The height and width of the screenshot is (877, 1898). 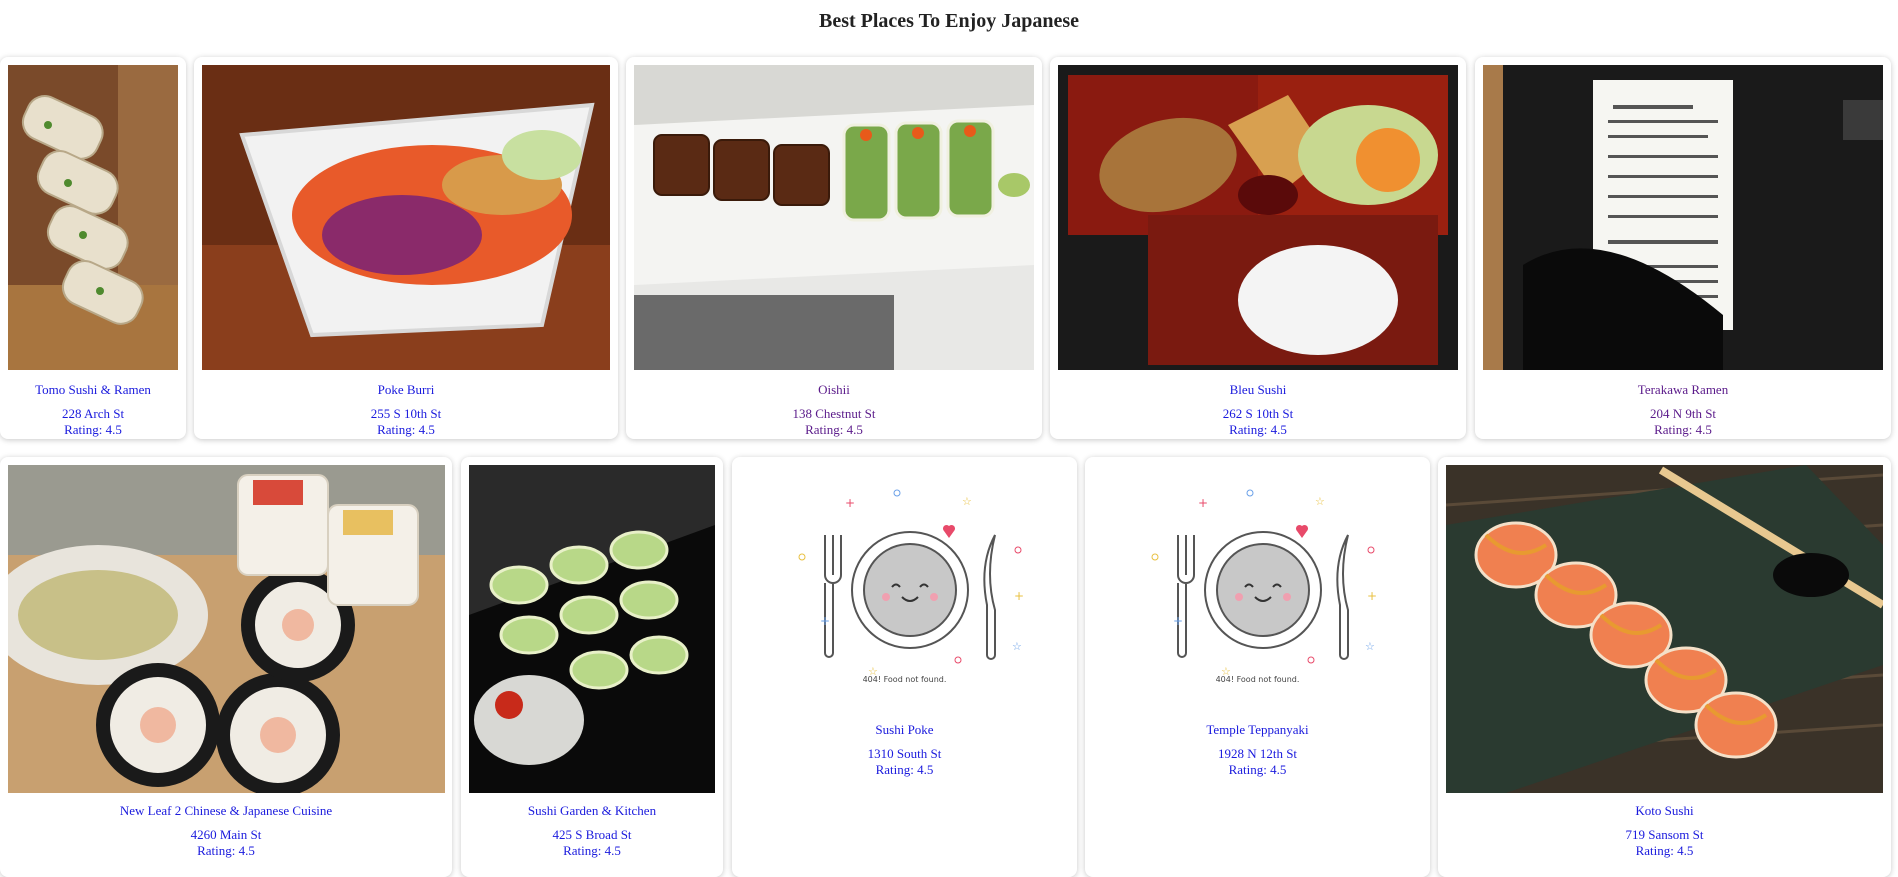 I want to click on restaurant-card: Poke Burri 255 S 10th St Rating: 4.5, so click(x=406, y=248).